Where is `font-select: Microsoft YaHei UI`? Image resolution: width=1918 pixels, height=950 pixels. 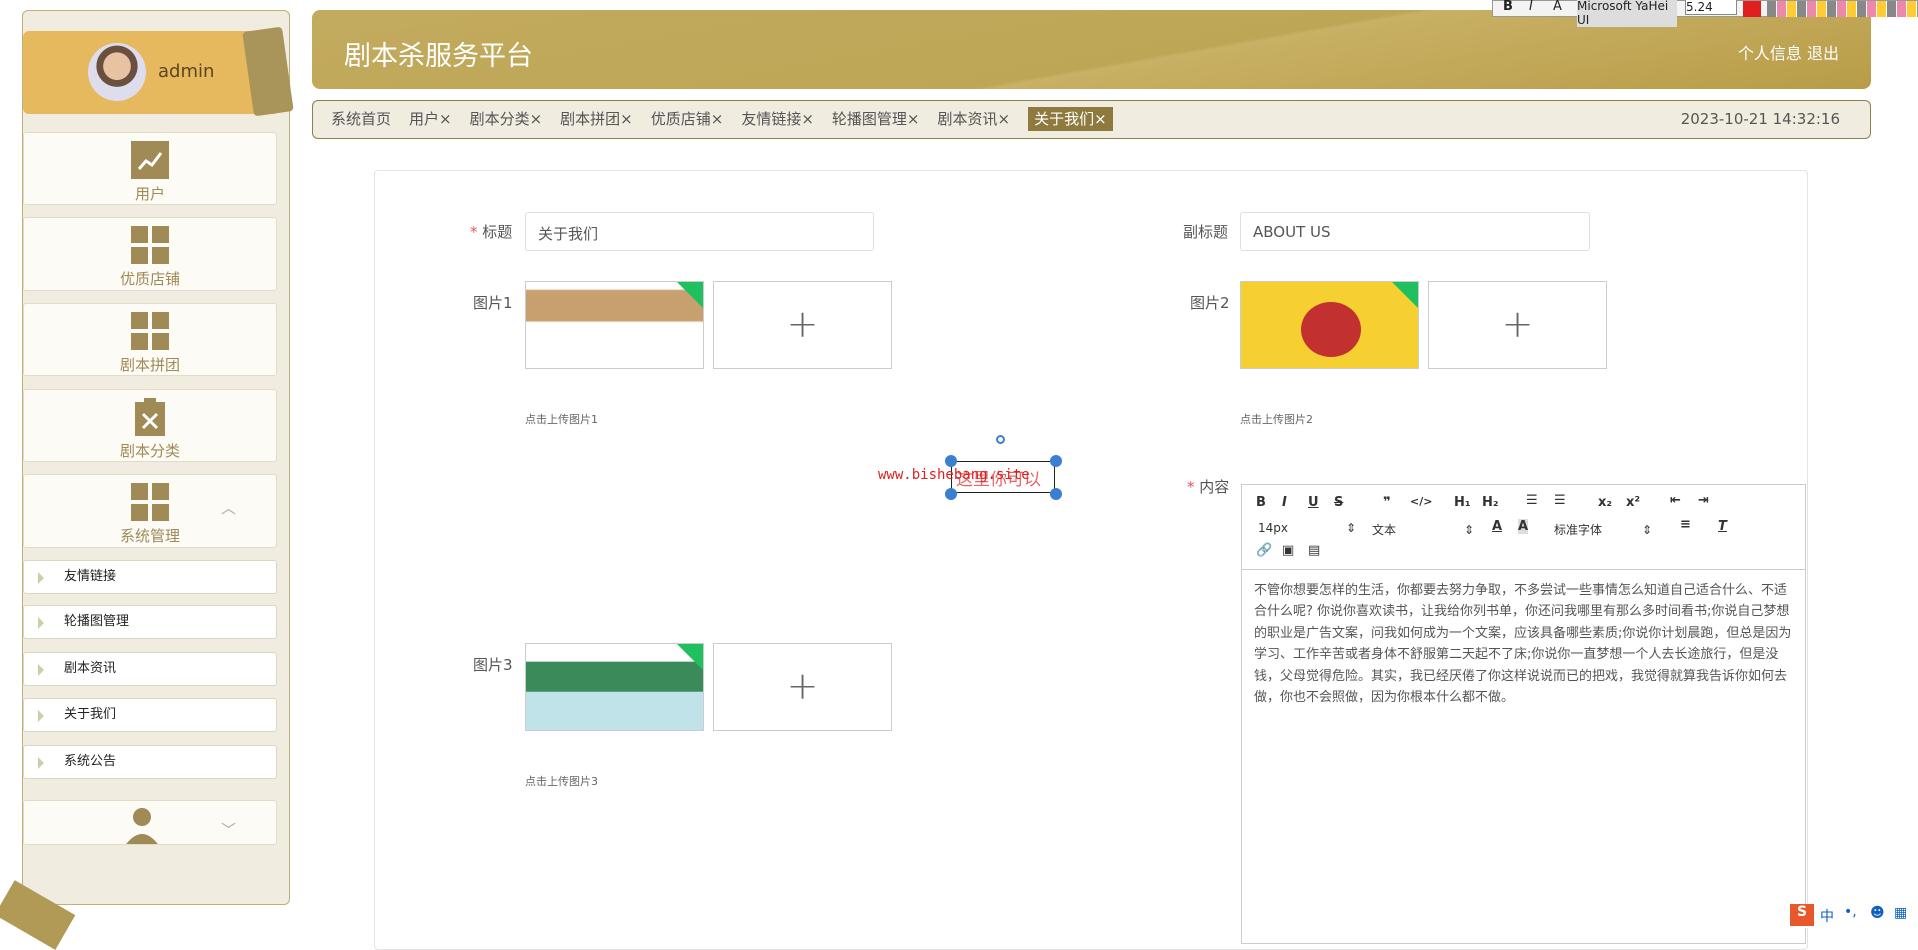 font-select: Microsoft YaHei UI is located at coordinates (1627, 13).